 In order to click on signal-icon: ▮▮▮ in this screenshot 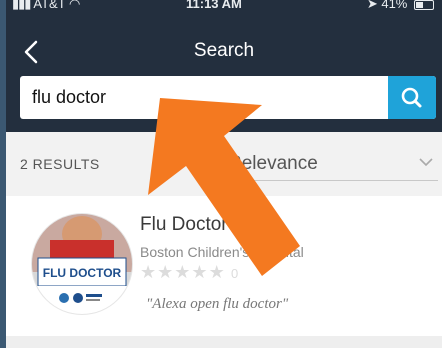, I will do `click(21, 5)`.